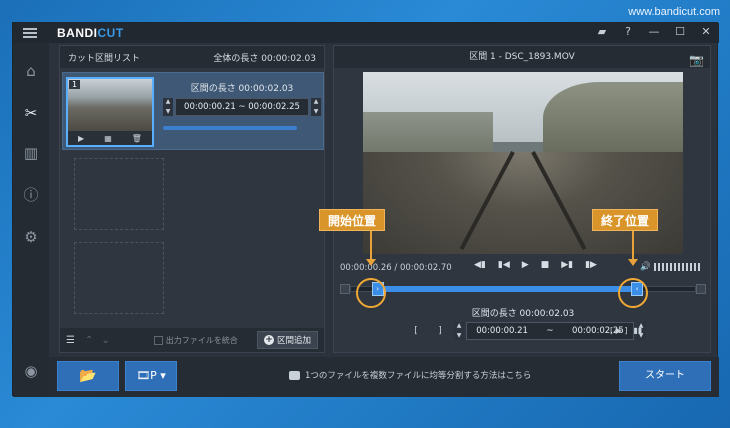 The image size is (730, 428). What do you see at coordinates (678, 267) in the screenshot?
I see `volume-slider` at bounding box center [678, 267].